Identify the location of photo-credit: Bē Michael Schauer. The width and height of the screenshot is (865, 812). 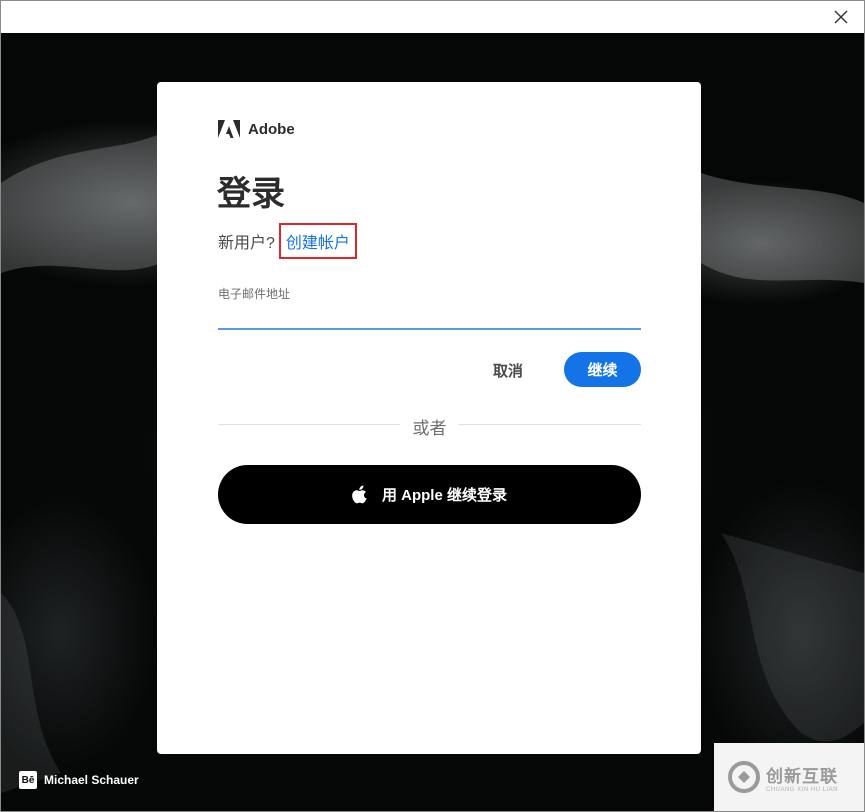
(79, 780).